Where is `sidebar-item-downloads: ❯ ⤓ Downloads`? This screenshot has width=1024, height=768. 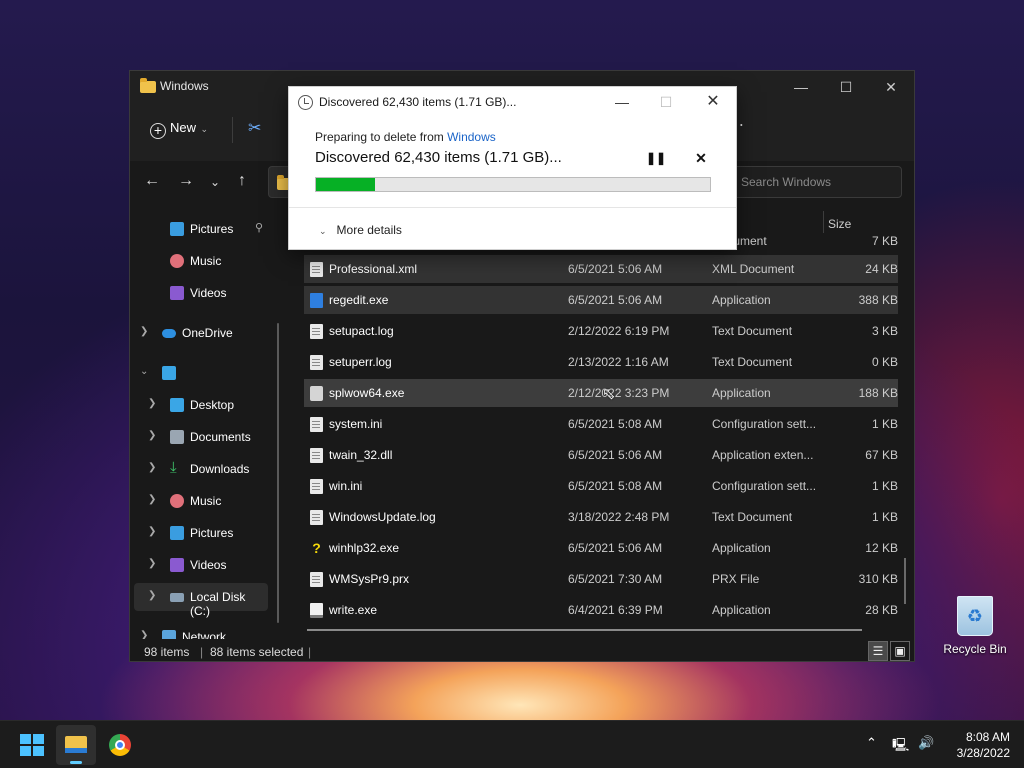 sidebar-item-downloads: ❯ ⤓ Downloads is located at coordinates (205, 469).